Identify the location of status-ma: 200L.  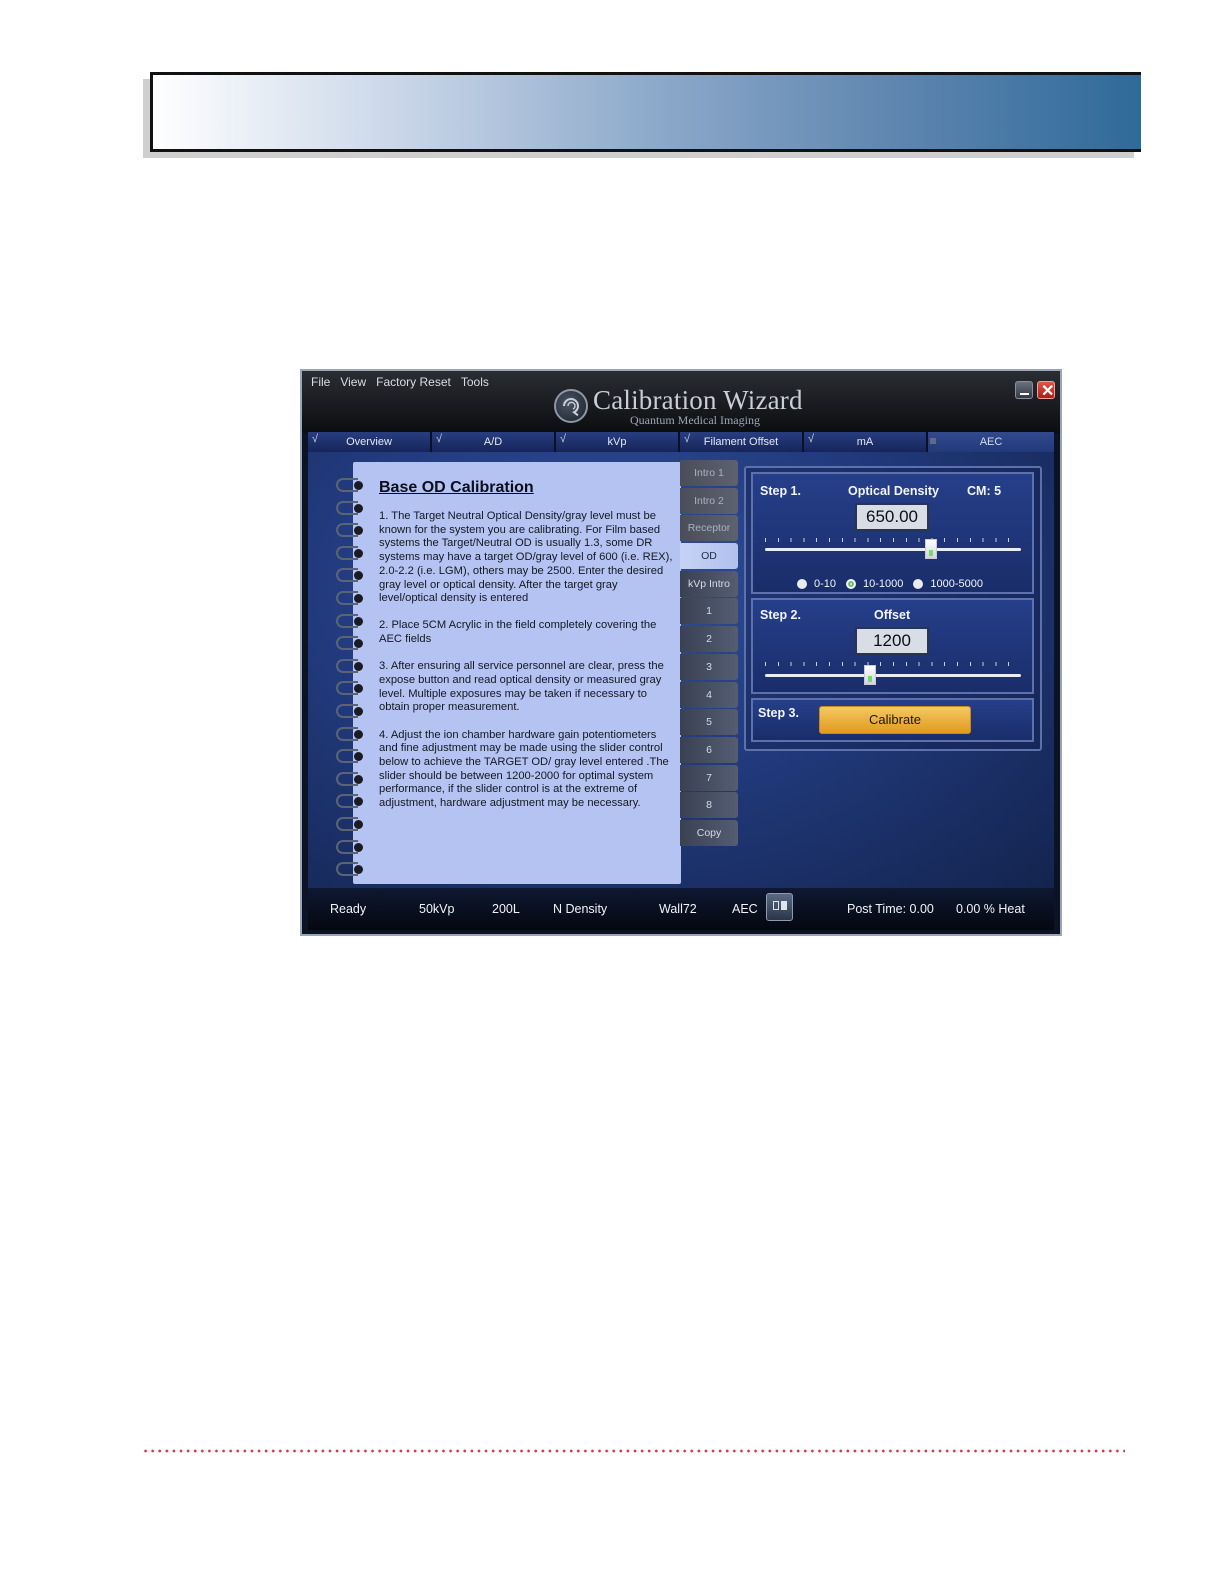
(506, 909).